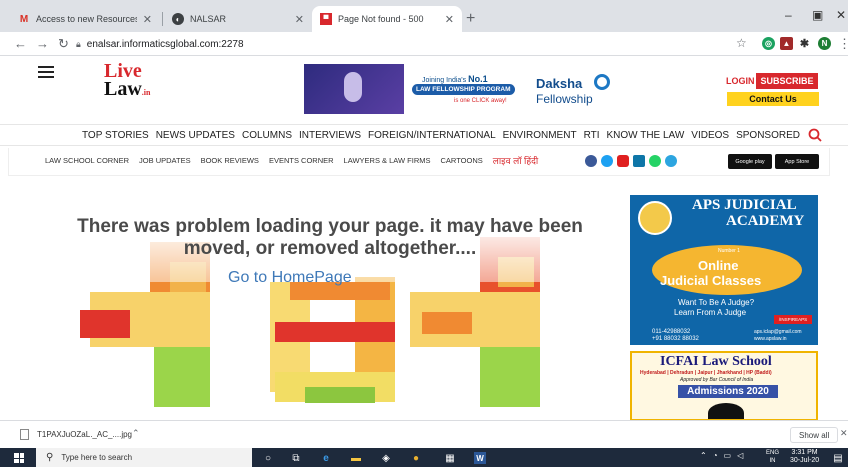 This screenshot has height=467, width=848. I want to click on nav-item: COLUMNS, so click(267, 135).